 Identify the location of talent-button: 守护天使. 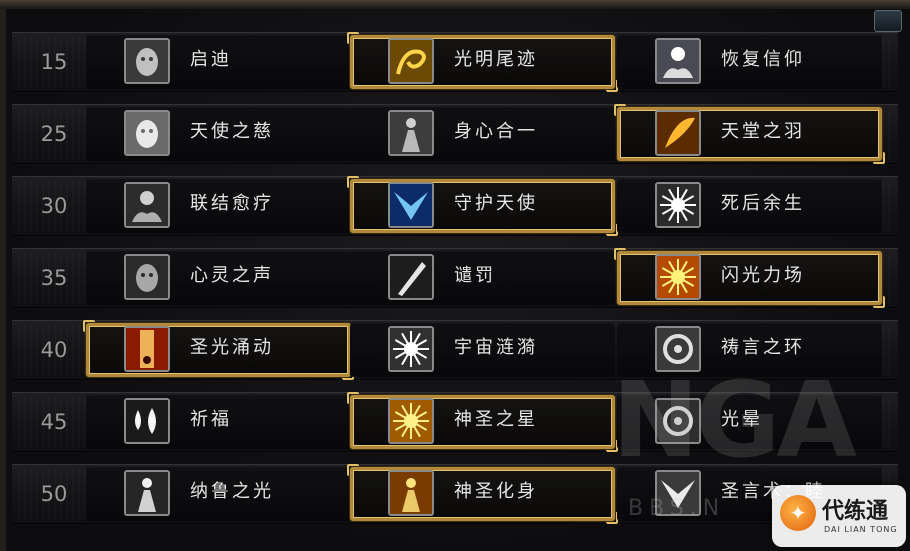
(482, 206).